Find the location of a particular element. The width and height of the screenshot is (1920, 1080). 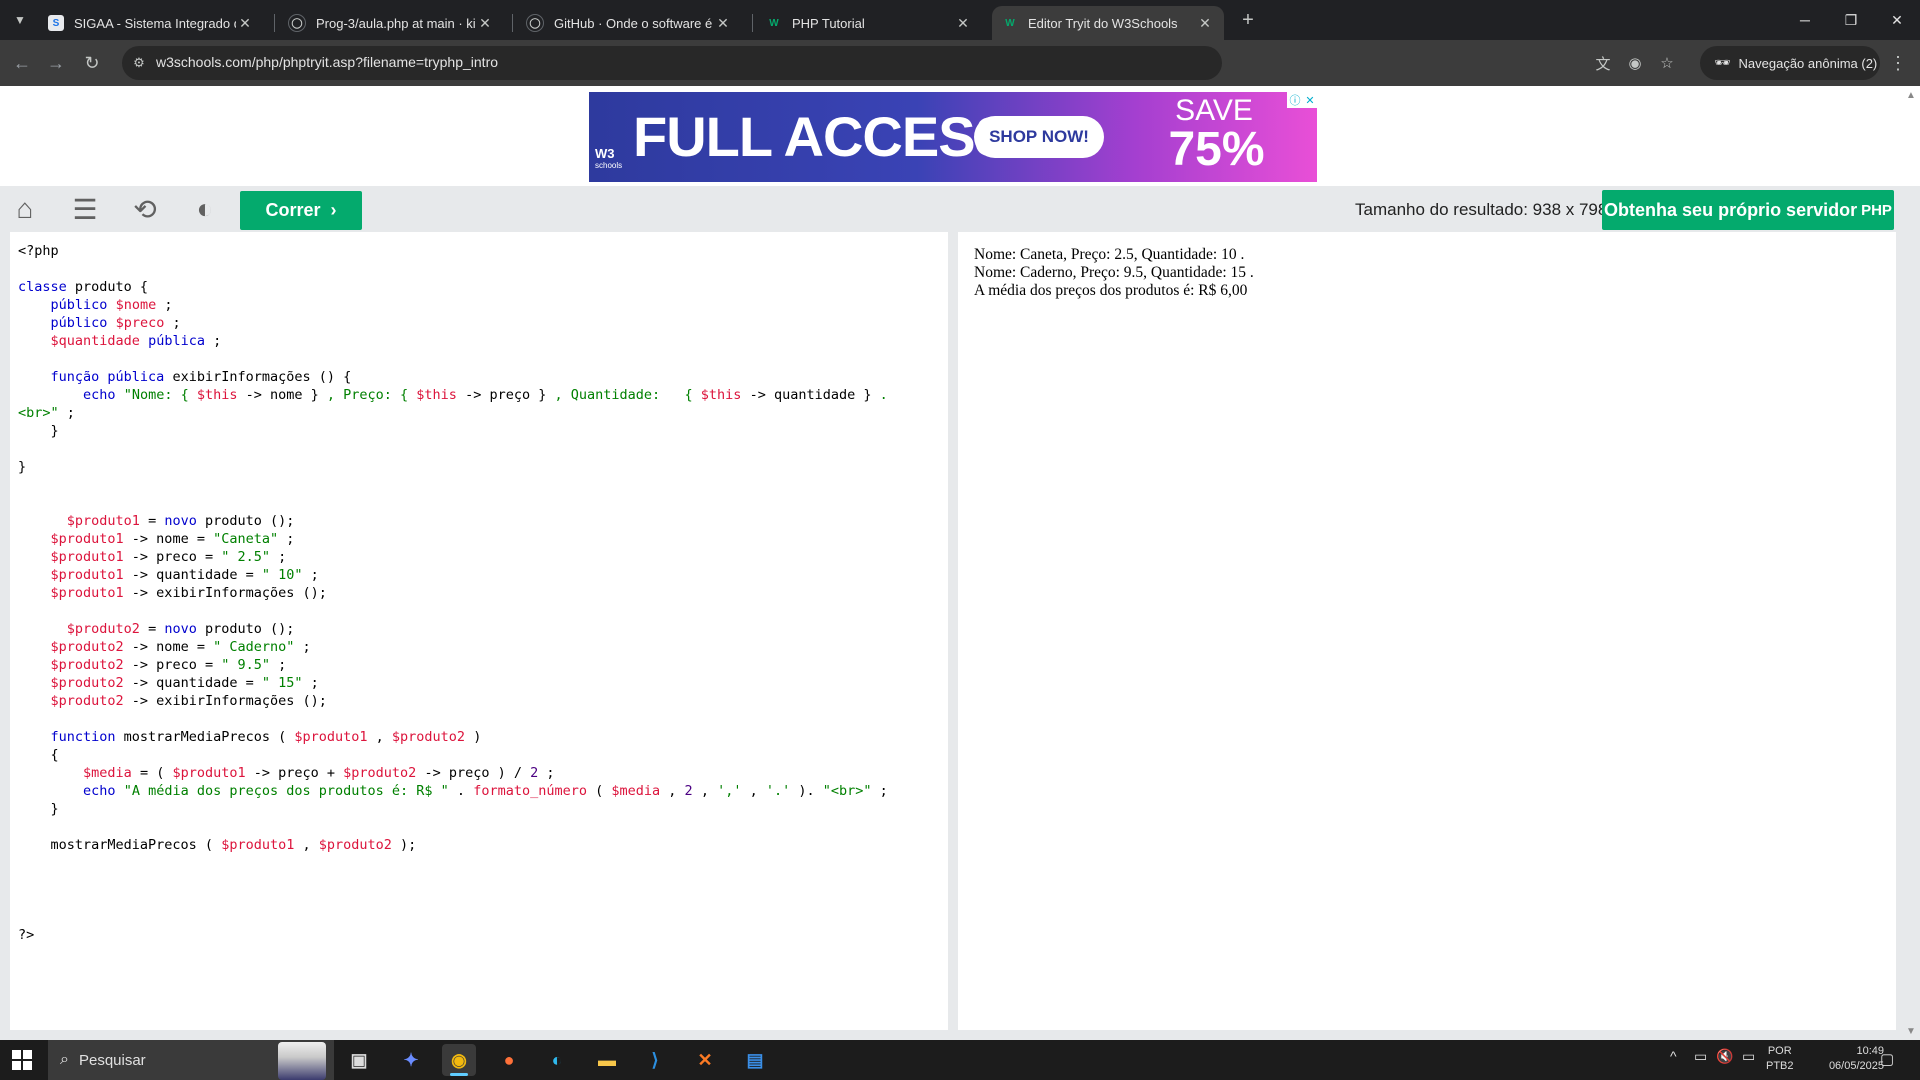

get-server-button: Obtenha seu próprio servidor PHP is located at coordinates (1748, 210).